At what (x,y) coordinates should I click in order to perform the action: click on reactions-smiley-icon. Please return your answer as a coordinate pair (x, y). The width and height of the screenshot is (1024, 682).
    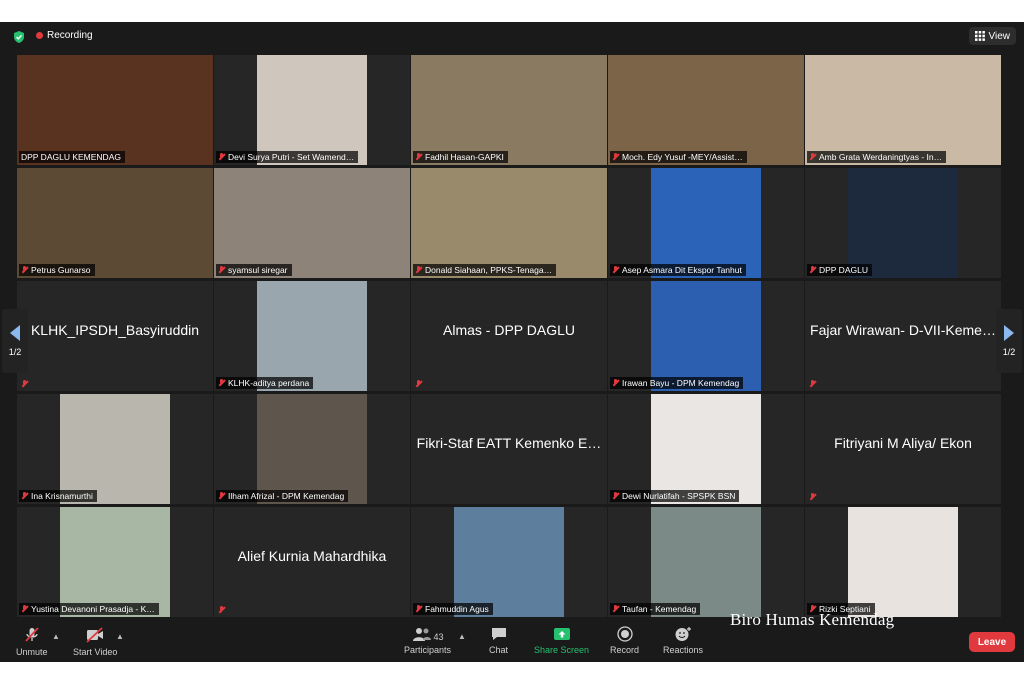
    Looking at the image, I should click on (683, 634).